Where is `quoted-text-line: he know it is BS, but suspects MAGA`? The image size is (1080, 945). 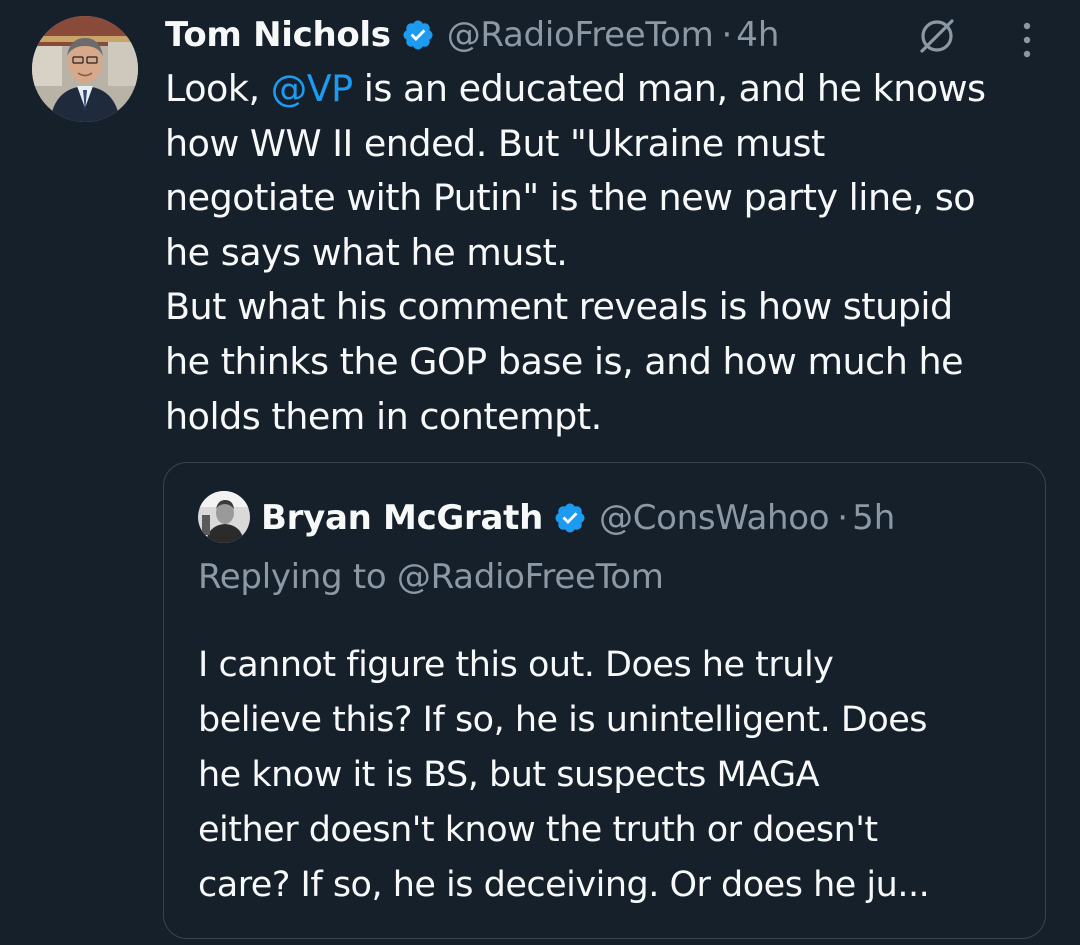
quoted-text-line: he know it is BS, but suspects MAGA is located at coordinates (509, 775).